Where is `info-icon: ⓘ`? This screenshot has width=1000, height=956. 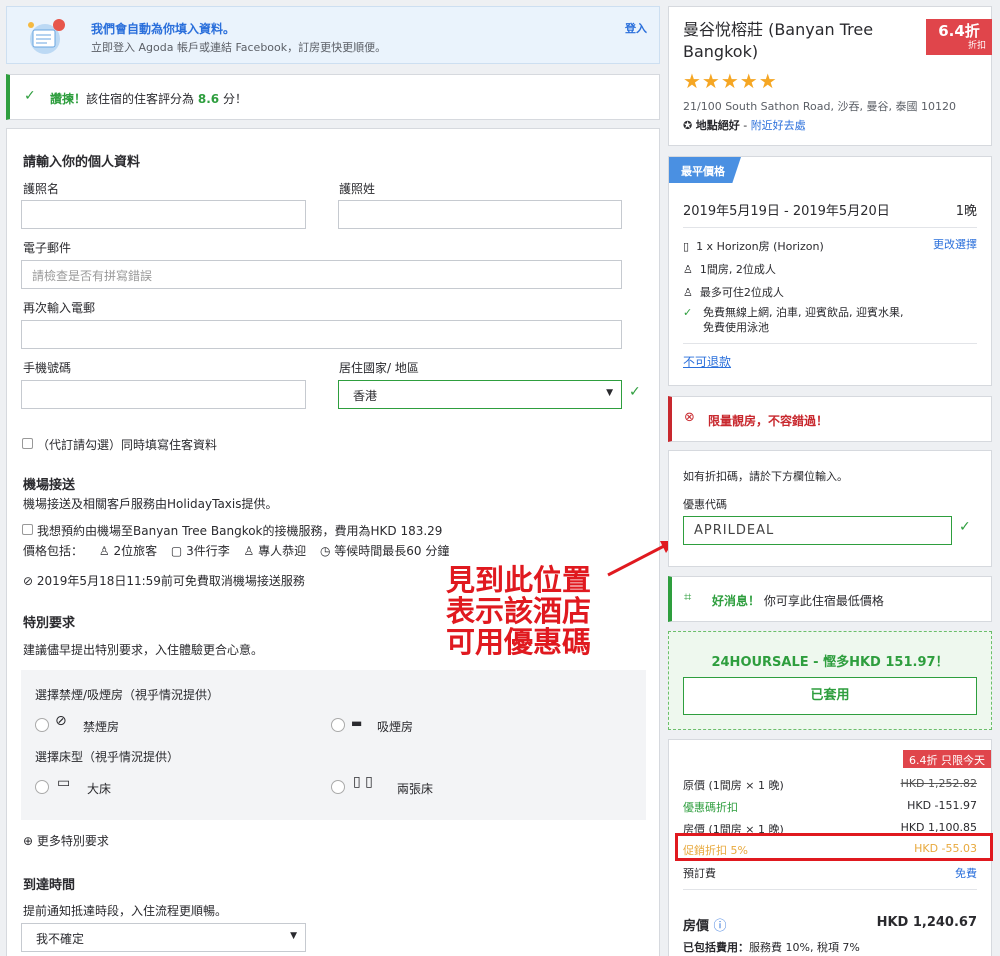 info-icon: ⓘ is located at coordinates (720, 926).